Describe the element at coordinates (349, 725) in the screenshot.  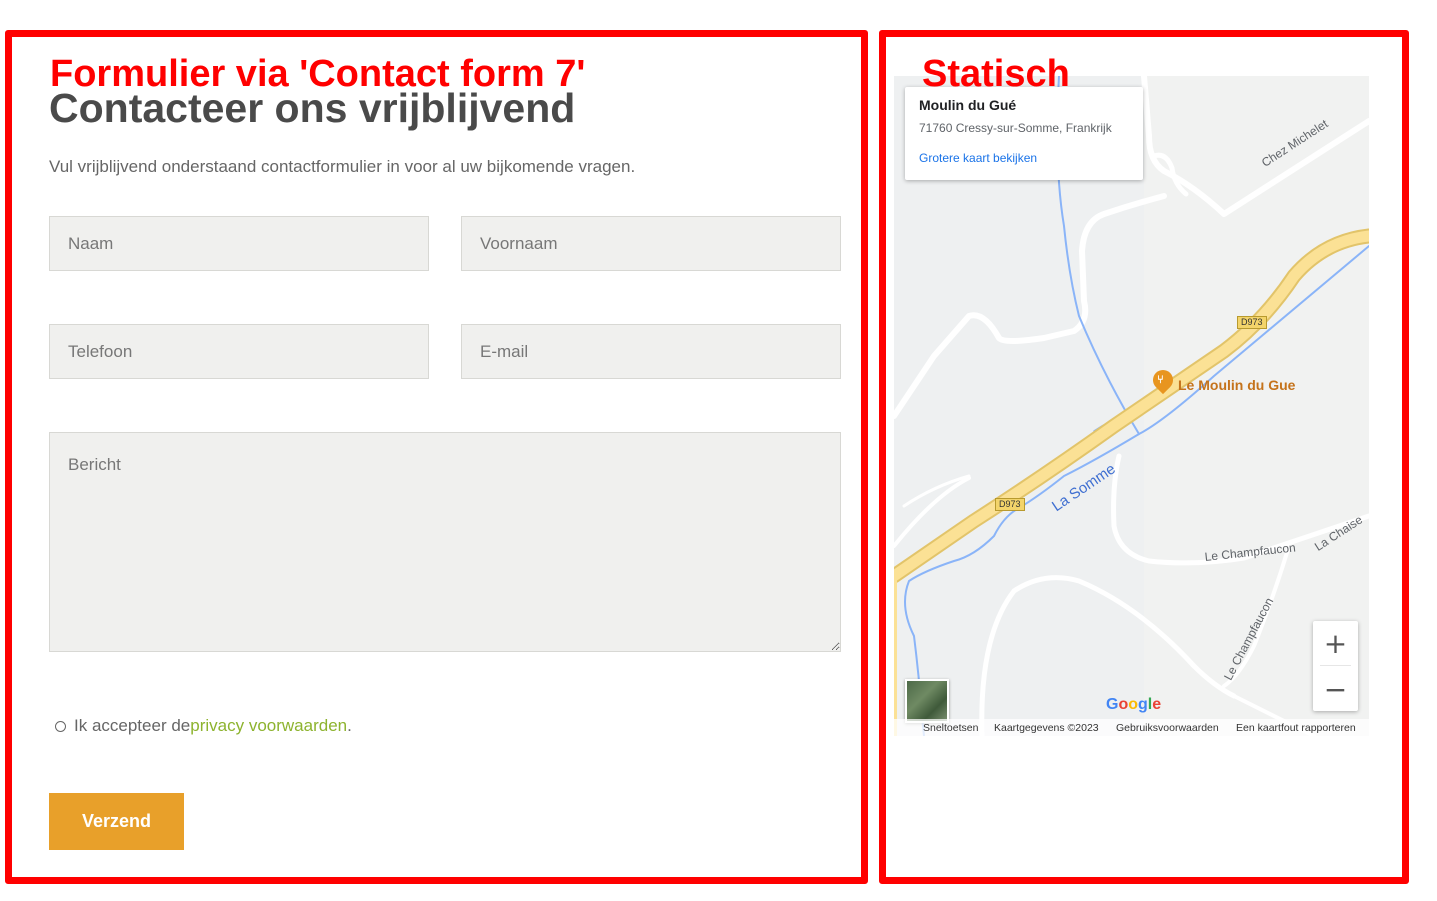
I see `consent-text-suffix: .` at that location.